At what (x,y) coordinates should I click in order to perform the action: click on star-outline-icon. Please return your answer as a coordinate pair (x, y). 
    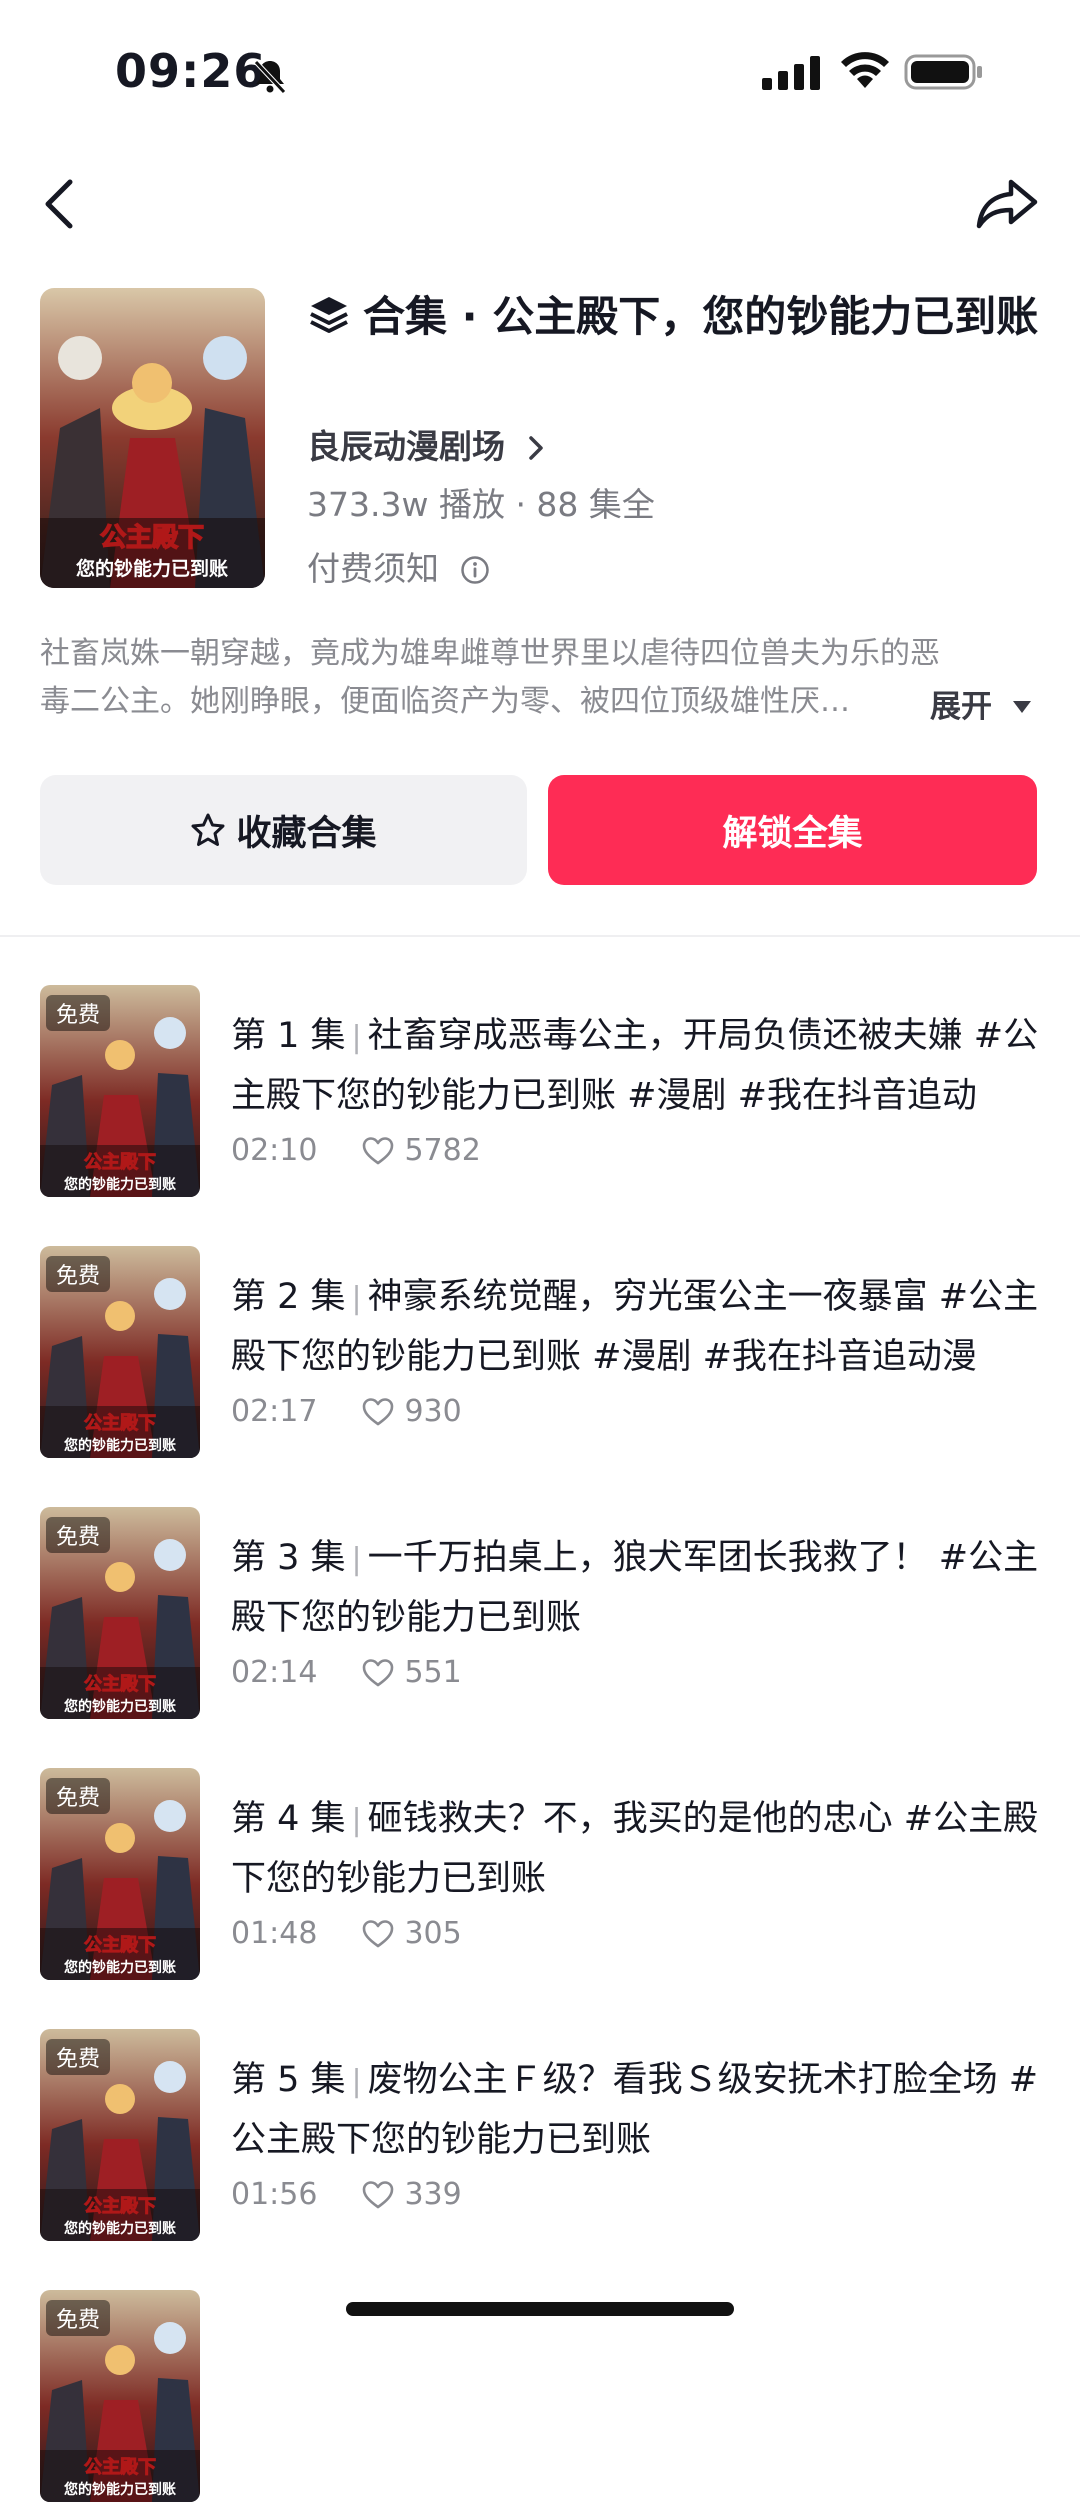
    Looking at the image, I should click on (208, 829).